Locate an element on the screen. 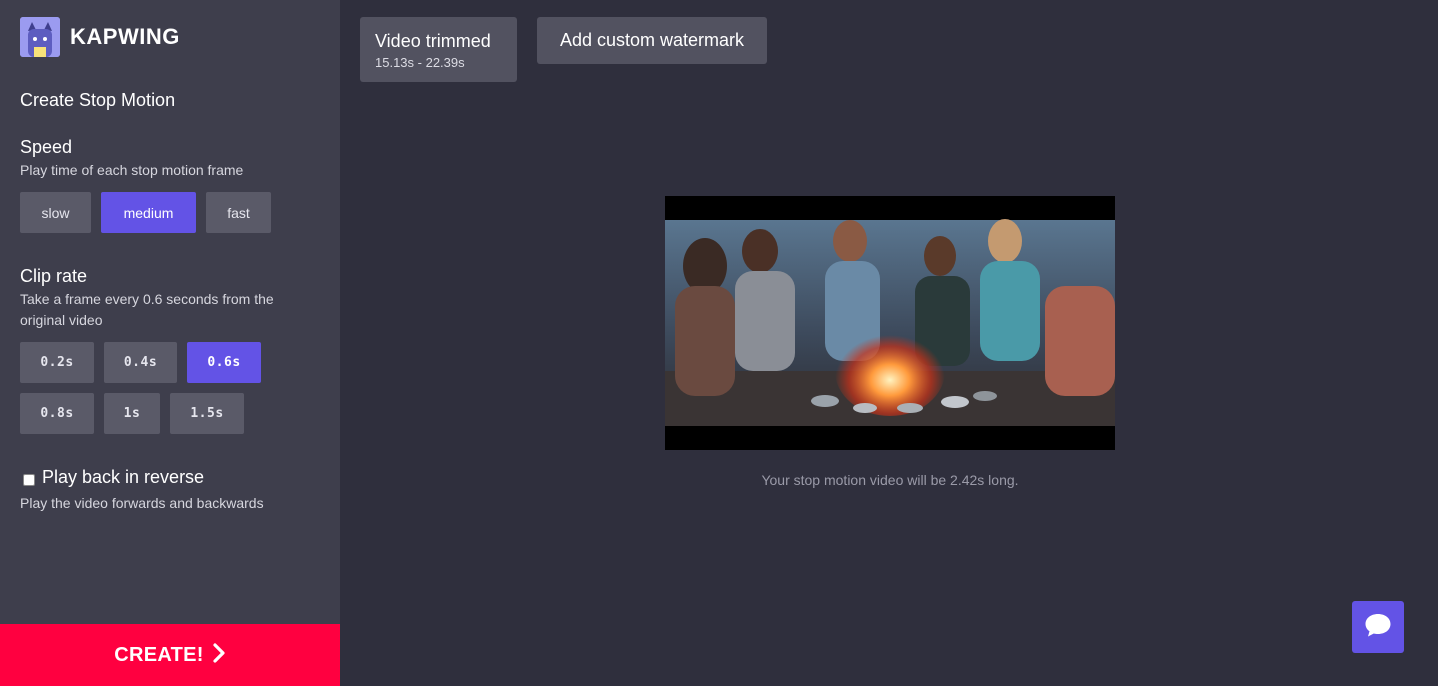 The width and height of the screenshot is (1438, 686). logo: KAPWING is located at coordinates (100, 37).